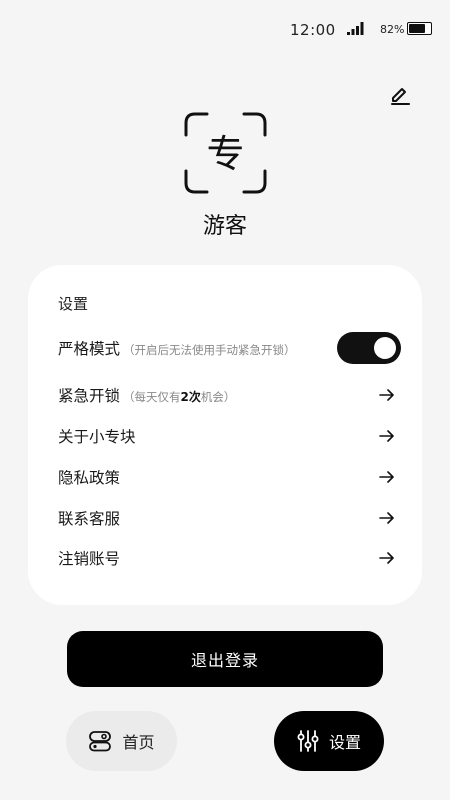 Image resolution: width=450 pixels, height=800 pixels. I want to click on about-label: 关于小专块, so click(97, 437).